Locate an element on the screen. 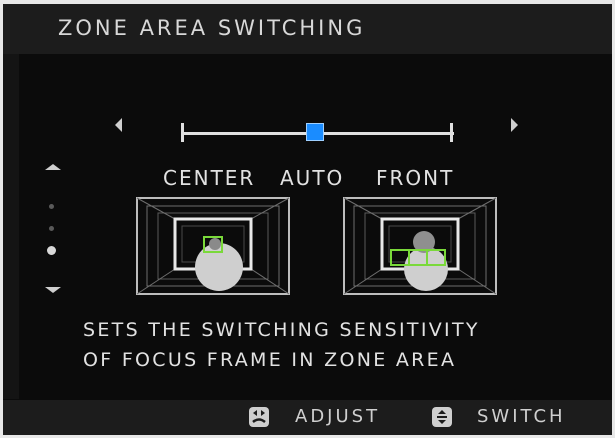 The width and height of the screenshot is (615, 438). triangle-down-icon is located at coordinates (53, 290).